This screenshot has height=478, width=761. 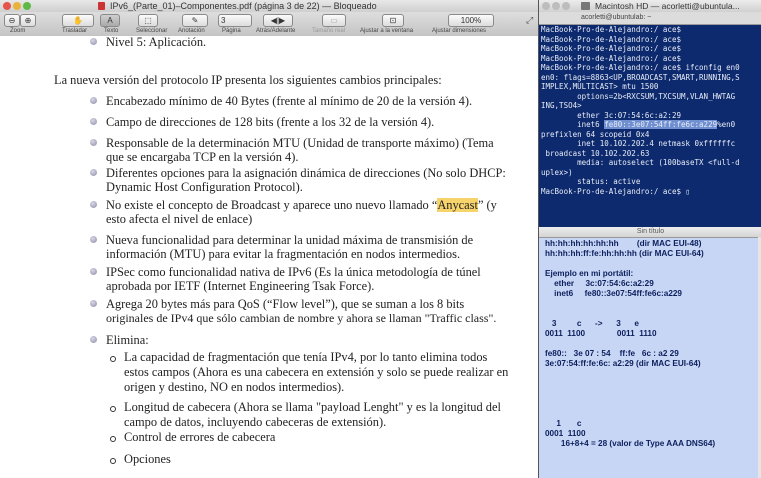 I want to click on pan-button: ✋, so click(x=78, y=20).